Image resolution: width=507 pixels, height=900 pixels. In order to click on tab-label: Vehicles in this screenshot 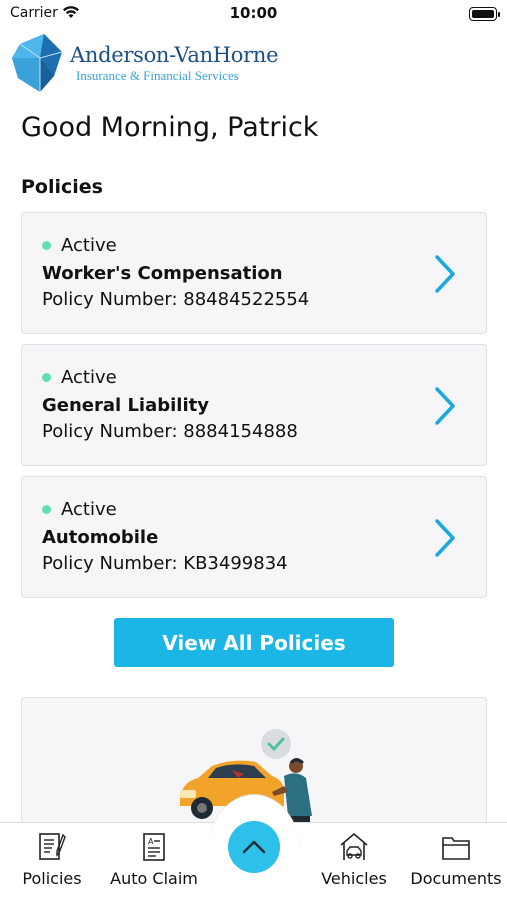, I will do `click(354, 878)`.